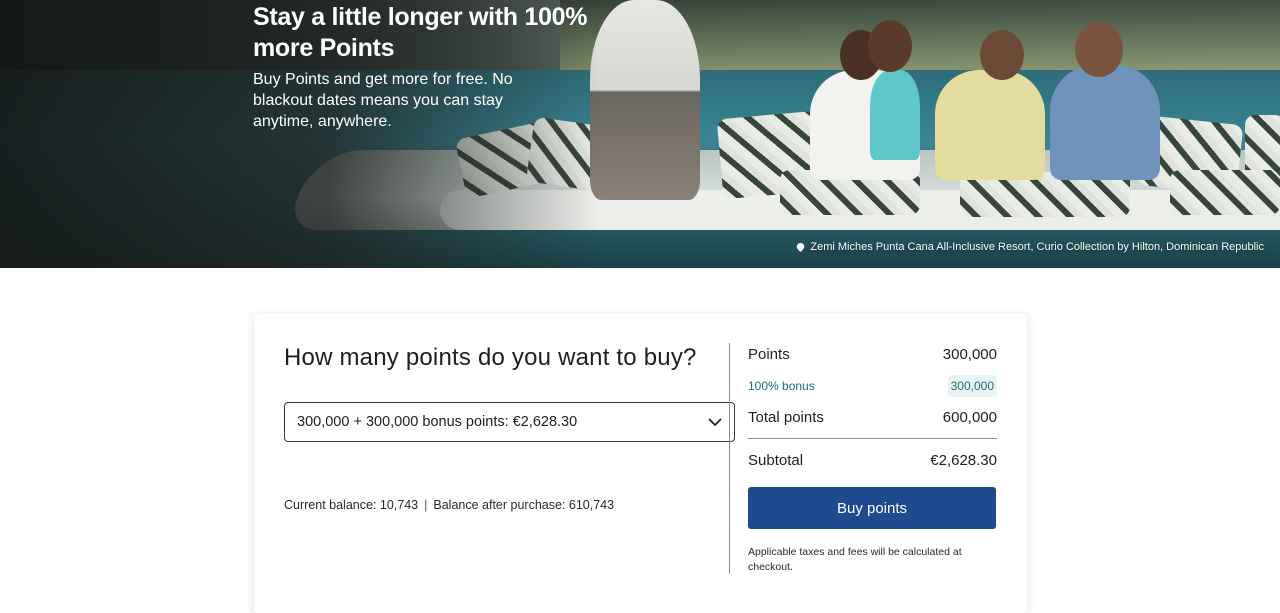  I want to click on summary-row-points: Points 300,000, so click(872, 354).